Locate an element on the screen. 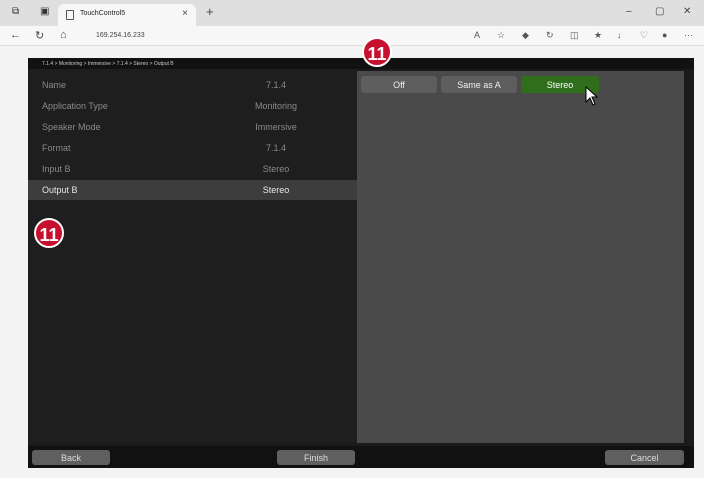  workspaces-icon: ⧉ is located at coordinates (15, 11).